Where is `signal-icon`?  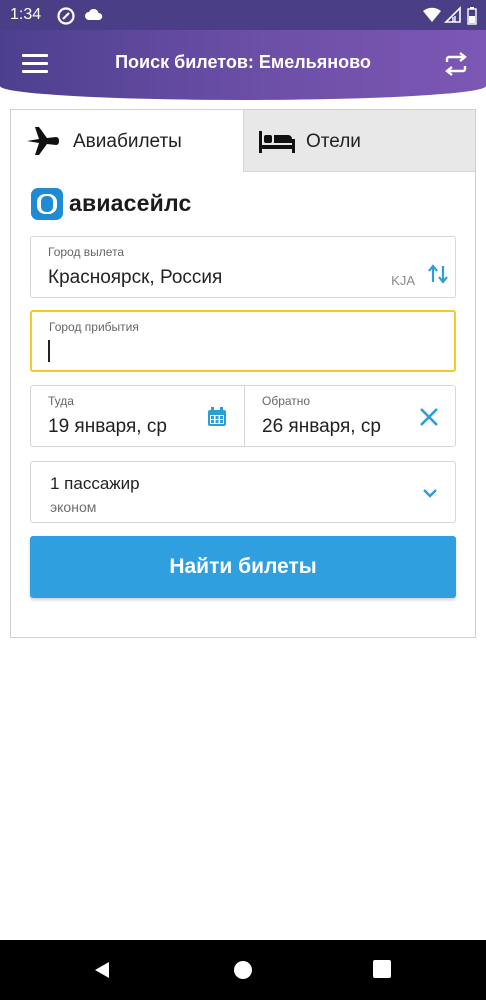 signal-icon is located at coordinates (453, 17).